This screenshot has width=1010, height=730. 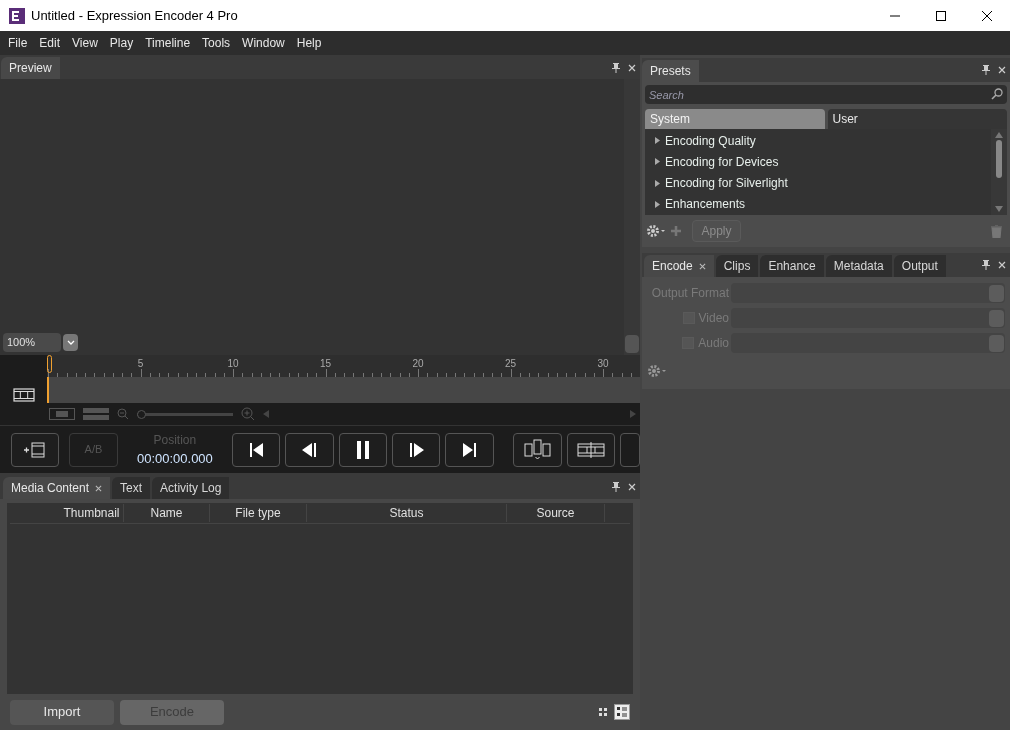 I want to click on go-to-end-button, so click(x=469, y=449).